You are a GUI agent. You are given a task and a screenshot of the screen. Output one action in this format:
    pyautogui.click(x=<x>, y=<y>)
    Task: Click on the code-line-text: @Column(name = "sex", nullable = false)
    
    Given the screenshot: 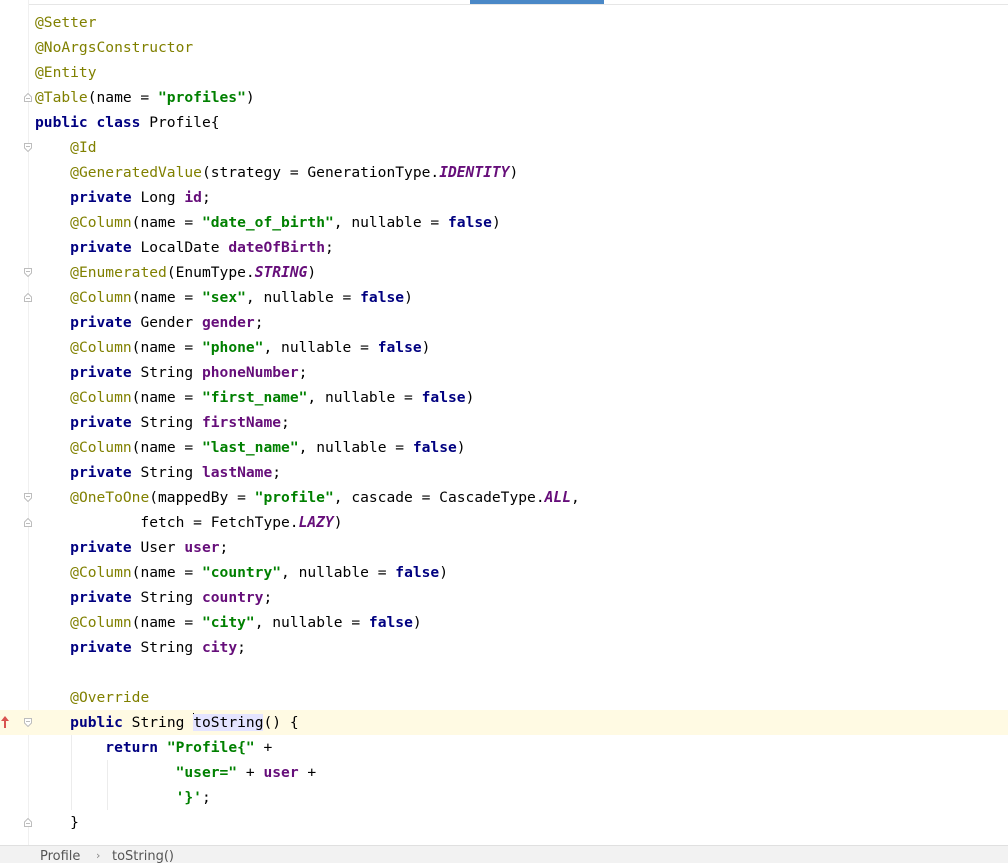 What is the action you would take?
    pyautogui.click(x=224, y=297)
    